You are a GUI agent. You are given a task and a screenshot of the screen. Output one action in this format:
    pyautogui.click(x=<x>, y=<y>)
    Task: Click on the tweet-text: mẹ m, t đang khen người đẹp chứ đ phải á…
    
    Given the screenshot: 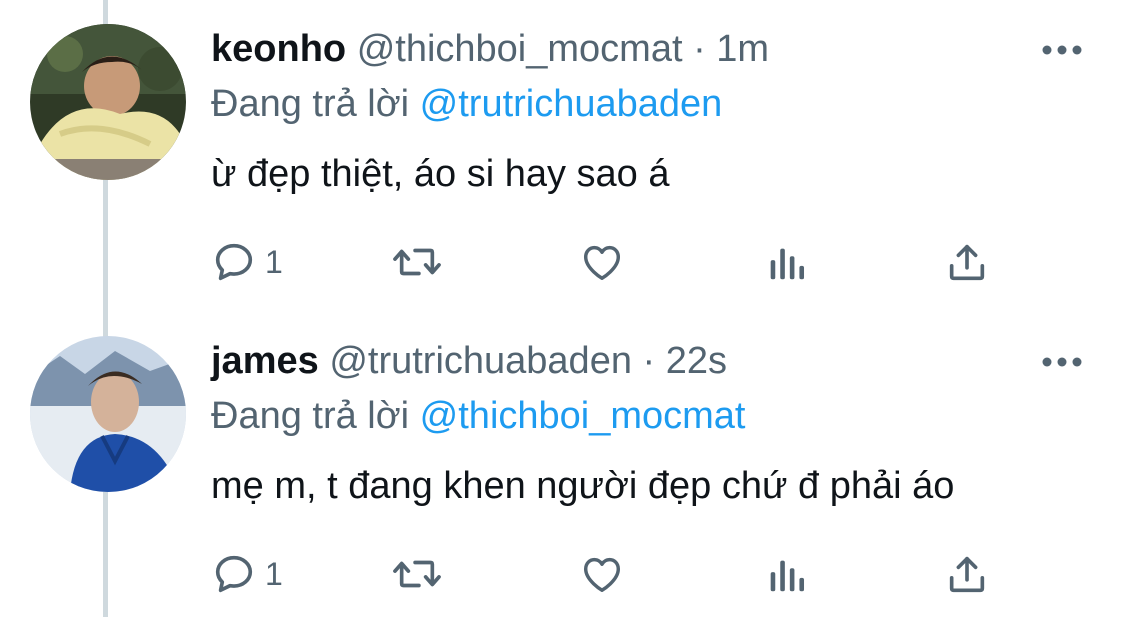 What is the action you would take?
    pyautogui.click(x=583, y=486)
    